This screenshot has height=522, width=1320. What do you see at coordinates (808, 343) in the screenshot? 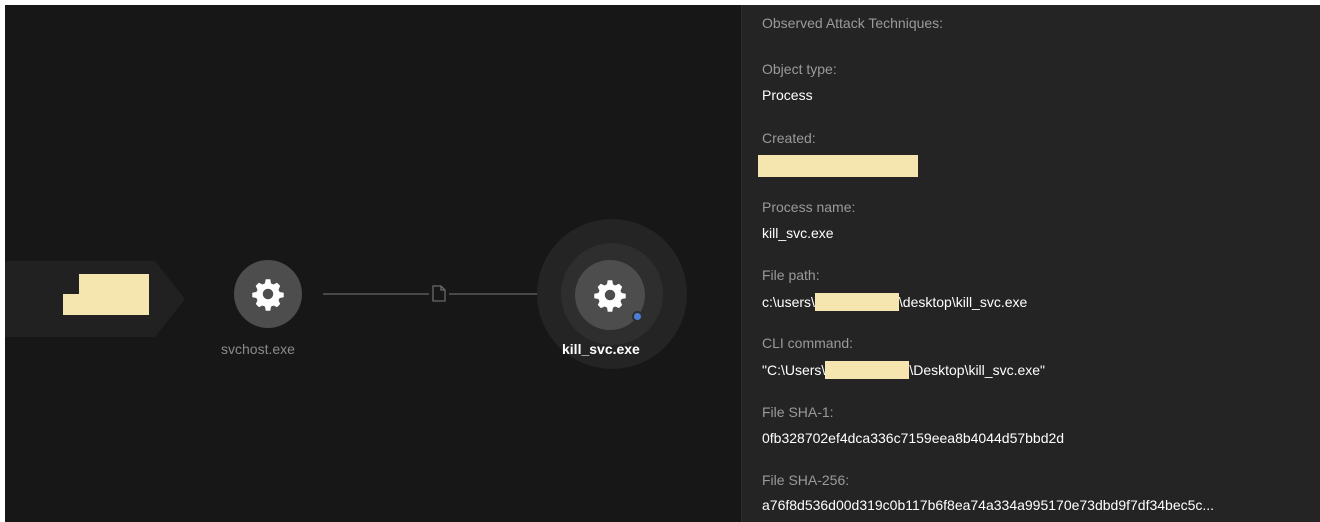
I see `cli-command-label: CLI command:` at bounding box center [808, 343].